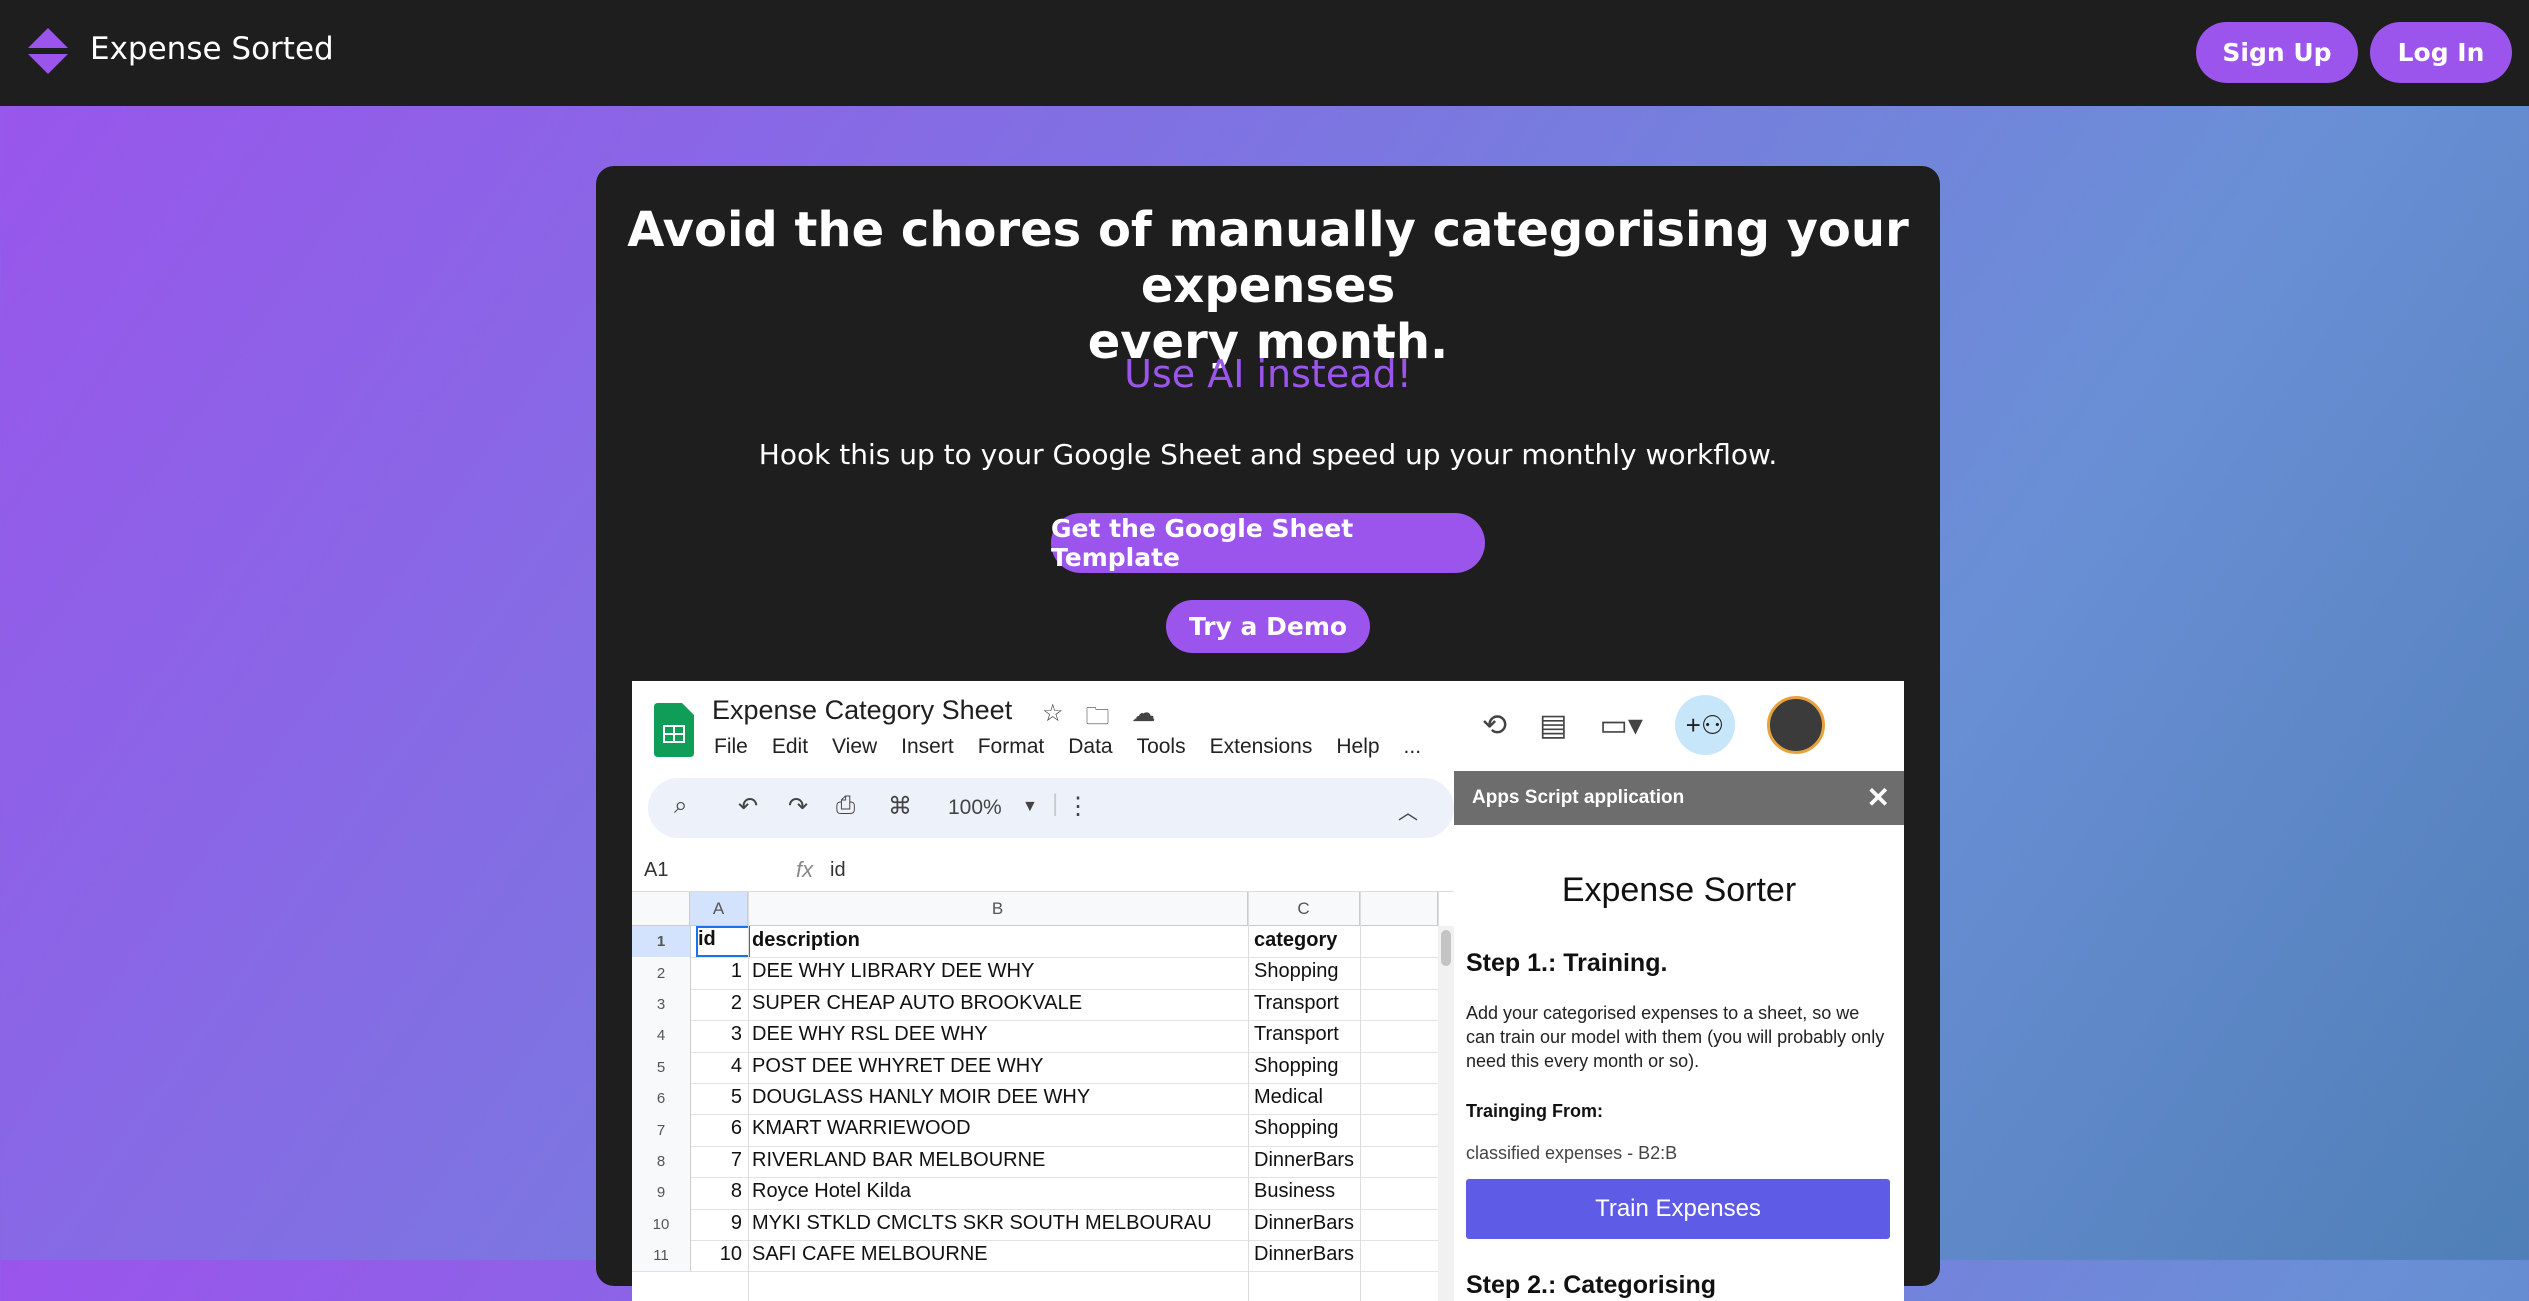 The width and height of the screenshot is (2529, 1301). I want to click on zoom-chevron-icon: ▼, so click(1030, 807).